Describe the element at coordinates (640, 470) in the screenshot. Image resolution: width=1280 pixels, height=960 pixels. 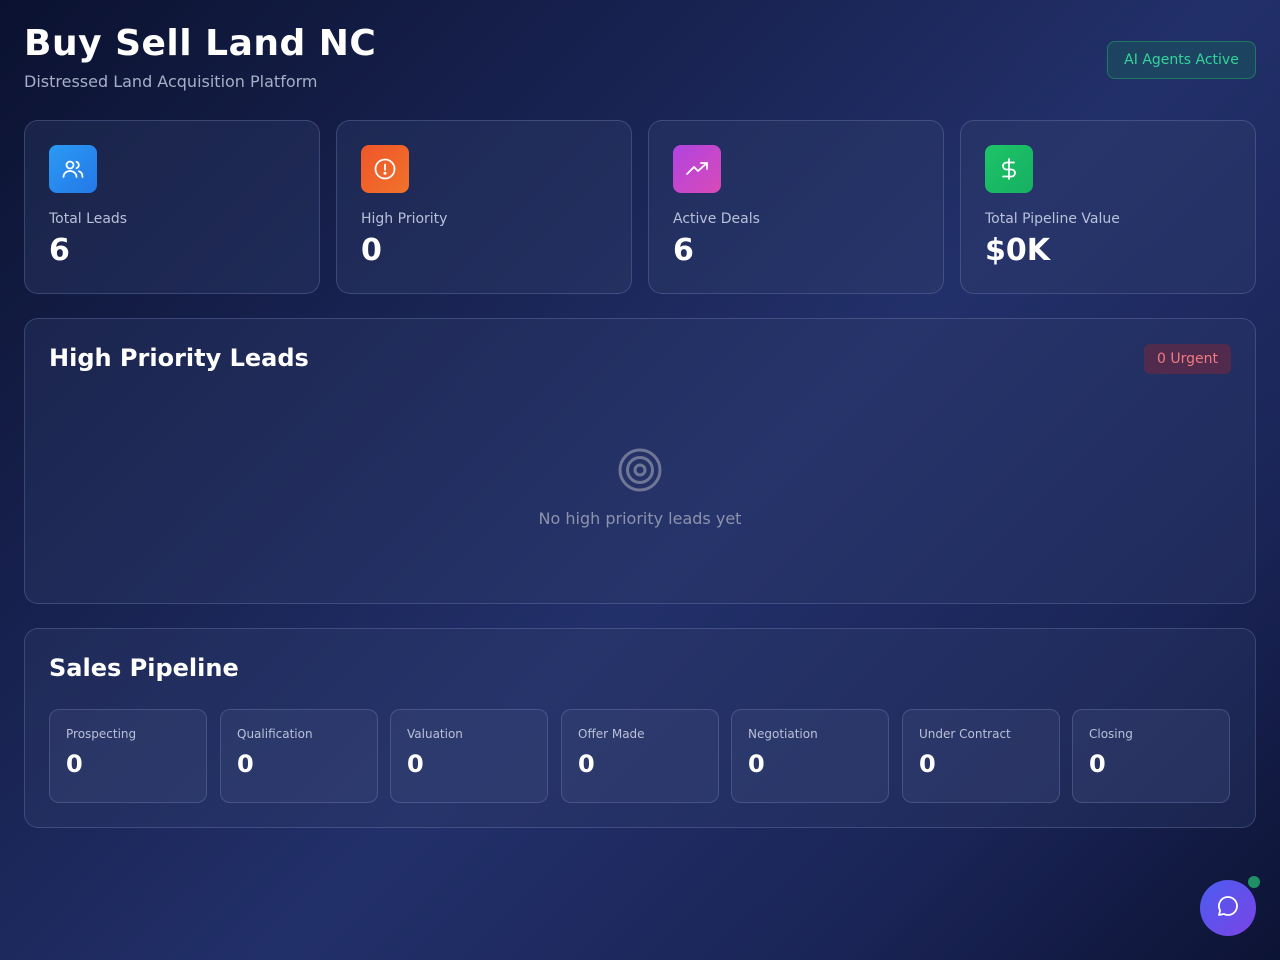
I see `target-icon` at that location.